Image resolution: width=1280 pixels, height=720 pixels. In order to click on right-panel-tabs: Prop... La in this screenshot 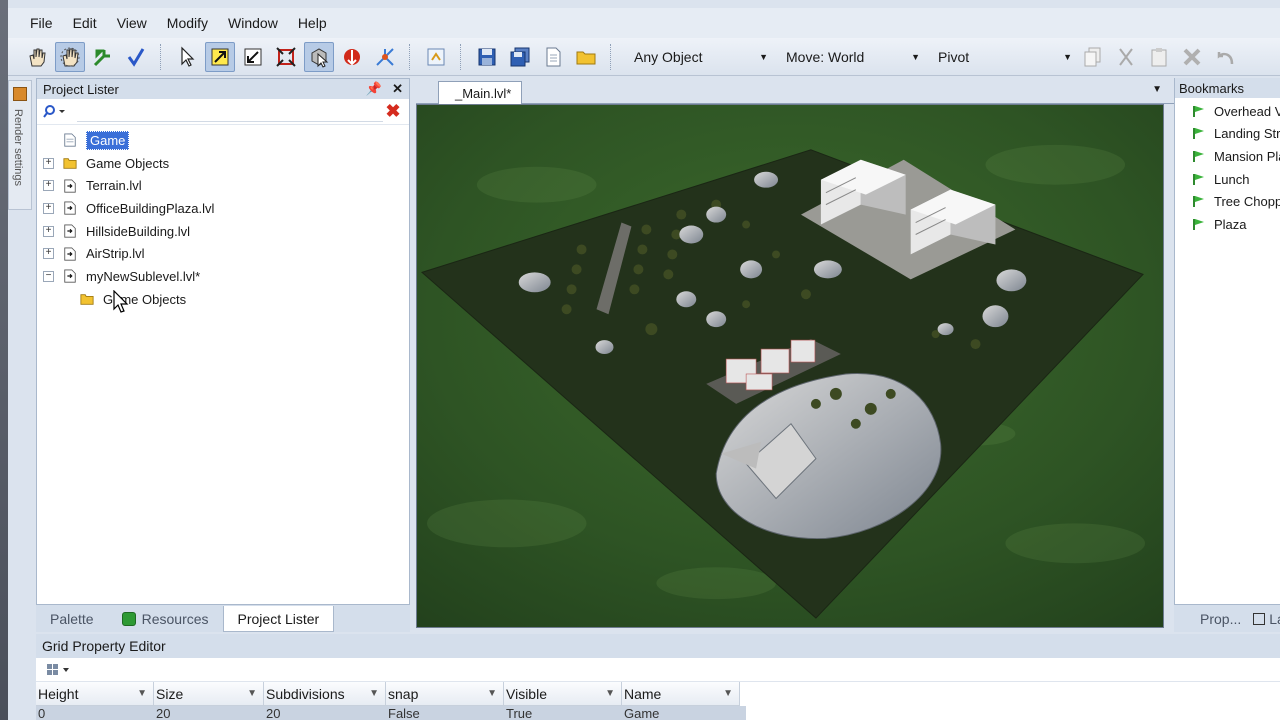, I will do `click(1227, 618)`.